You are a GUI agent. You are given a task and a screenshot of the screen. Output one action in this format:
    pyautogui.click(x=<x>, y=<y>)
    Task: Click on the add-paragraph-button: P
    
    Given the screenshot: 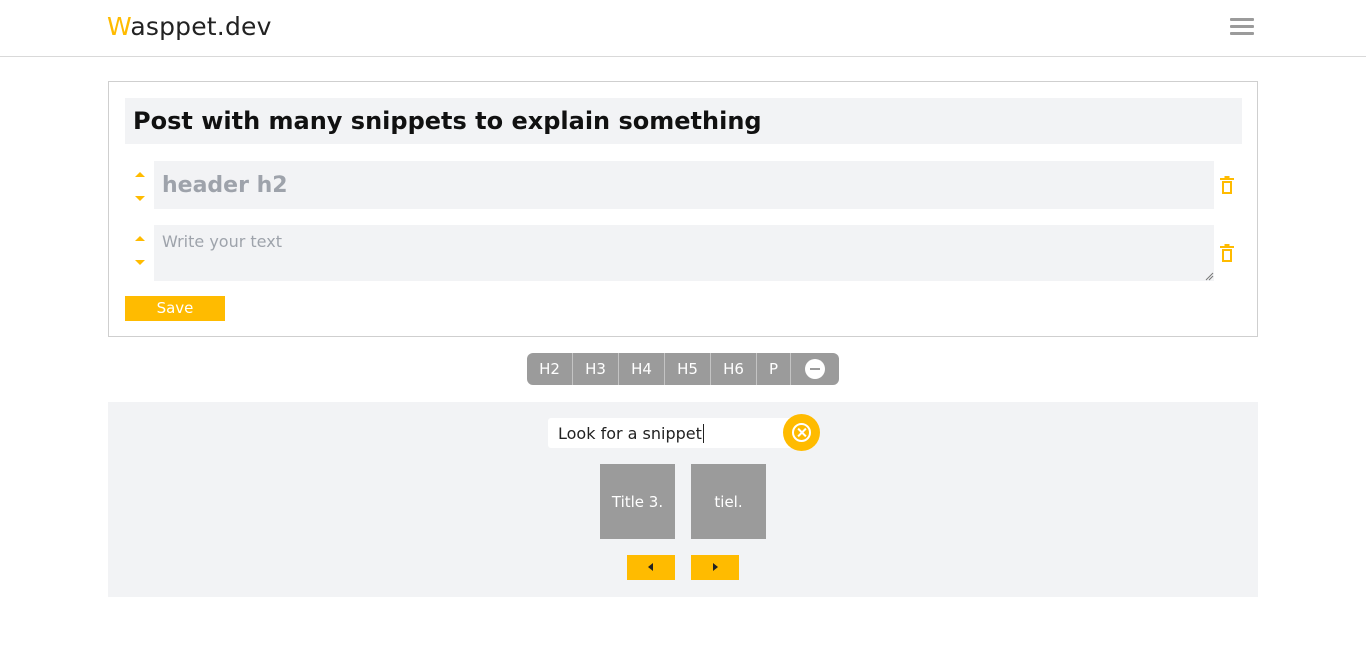 What is the action you would take?
    pyautogui.click(x=774, y=369)
    